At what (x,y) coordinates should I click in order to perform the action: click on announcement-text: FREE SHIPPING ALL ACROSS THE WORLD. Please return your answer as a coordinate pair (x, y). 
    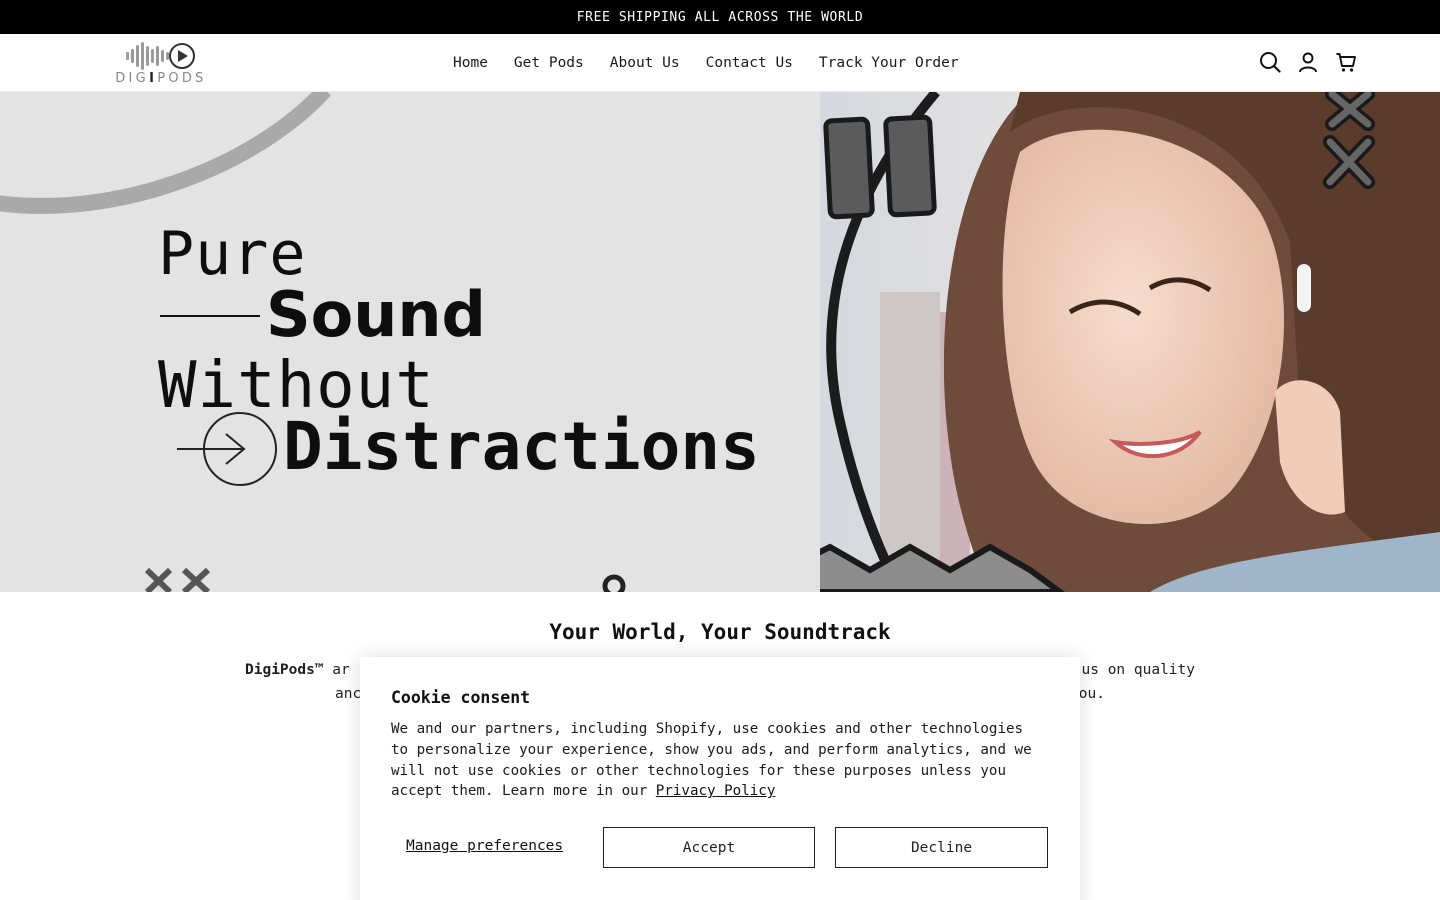
    Looking at the image, I should click on (720, 17).